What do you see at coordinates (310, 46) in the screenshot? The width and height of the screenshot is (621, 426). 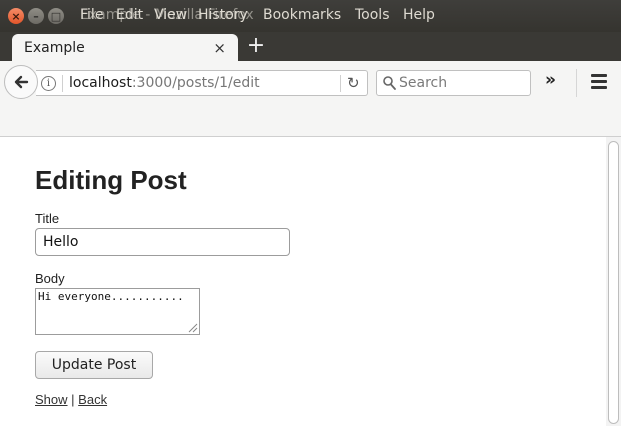 I see `tab-strip: Example × +` at bounding box center [310, 46].